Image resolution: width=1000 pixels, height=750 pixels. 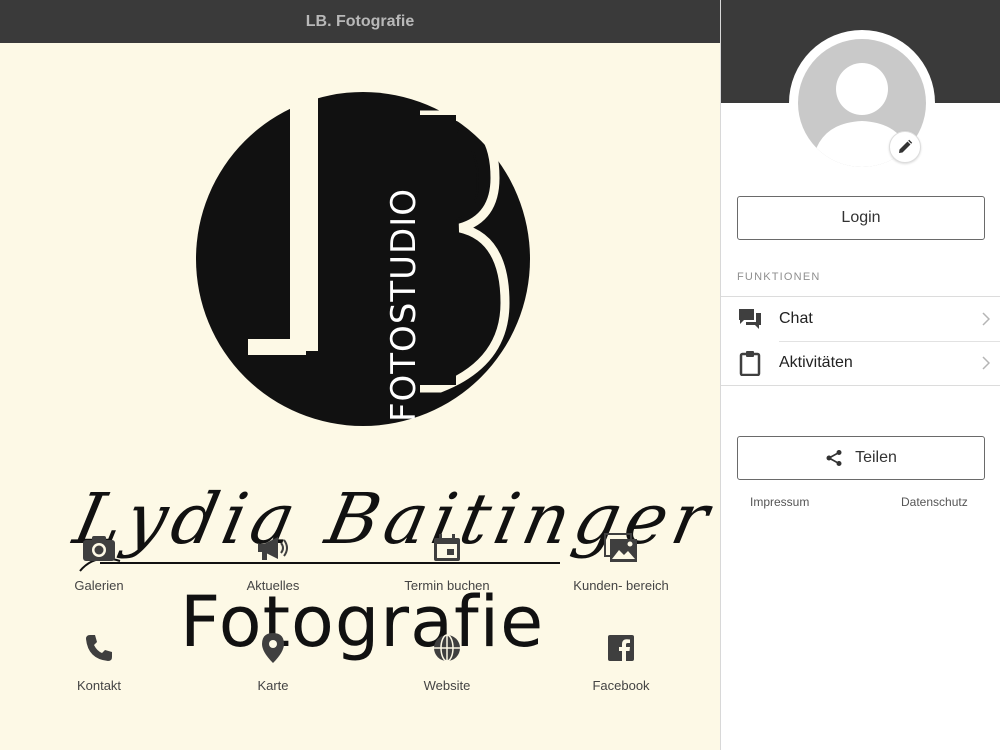 What do you see at coordinates (860, 319) in the screenshot?
I see `menu-item-chat: Chat` at bounding box center [860, 319].